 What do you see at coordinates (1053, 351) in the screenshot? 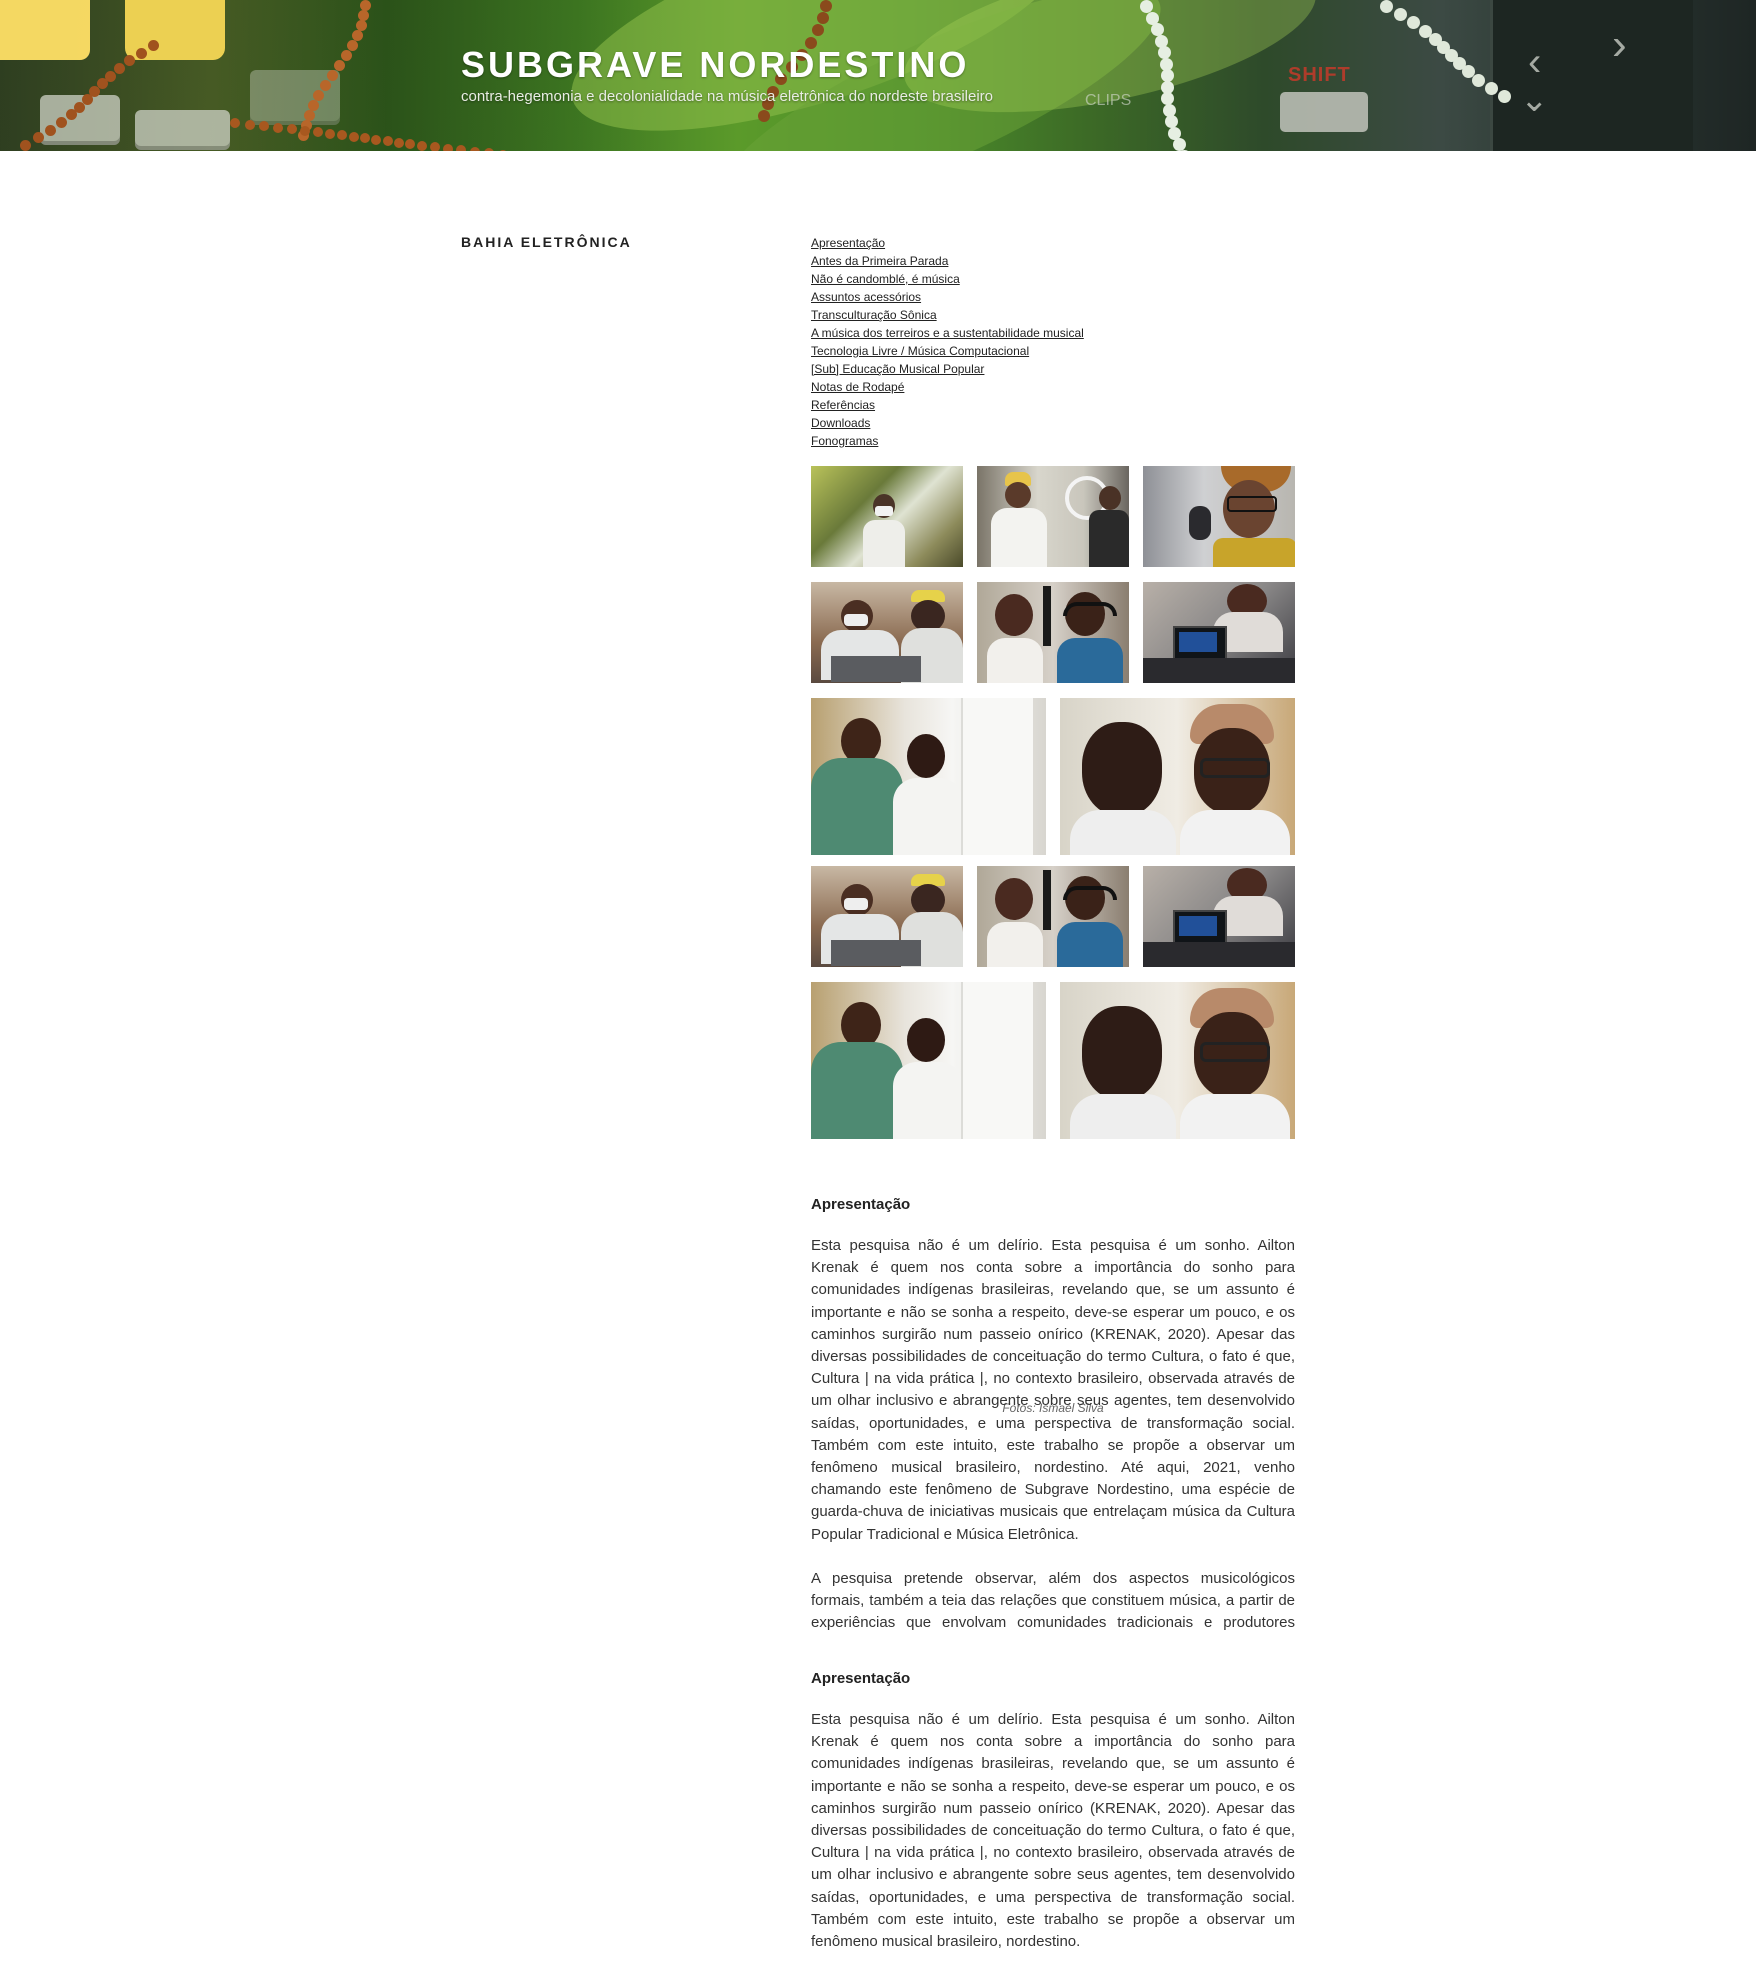
I see `toc-item: Tecnologia Livre / Música Computacional` at bounding box center [1053, 351].